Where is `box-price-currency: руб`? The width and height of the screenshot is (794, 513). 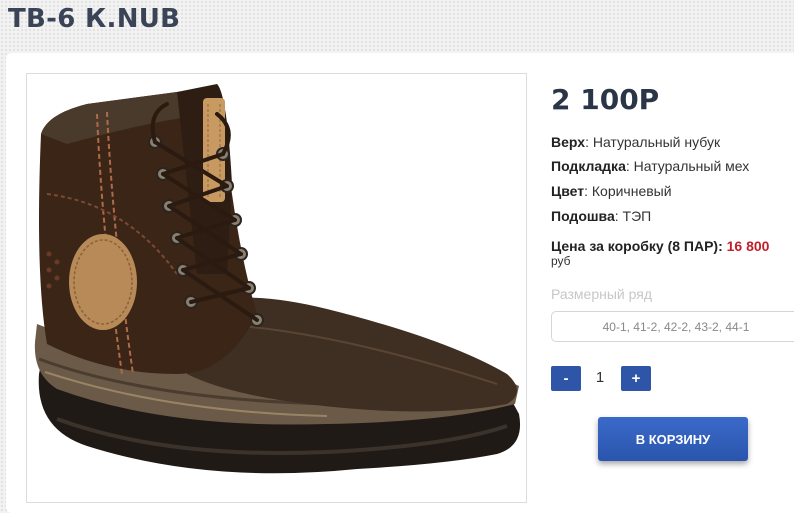 box-price-currency: руб is located at coordinates (561, 261).